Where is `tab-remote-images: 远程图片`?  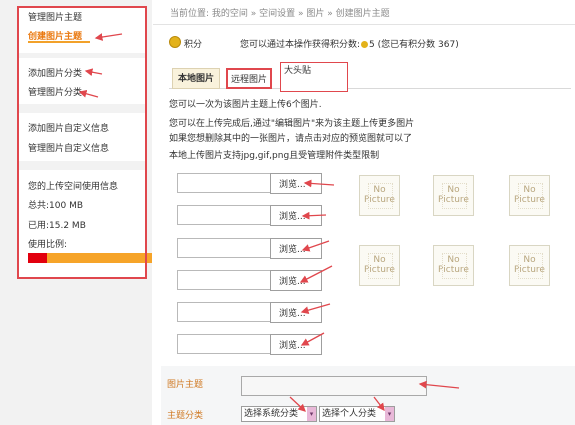
tab-remote-images: 远程图片 is located at coordinates (249, 78).